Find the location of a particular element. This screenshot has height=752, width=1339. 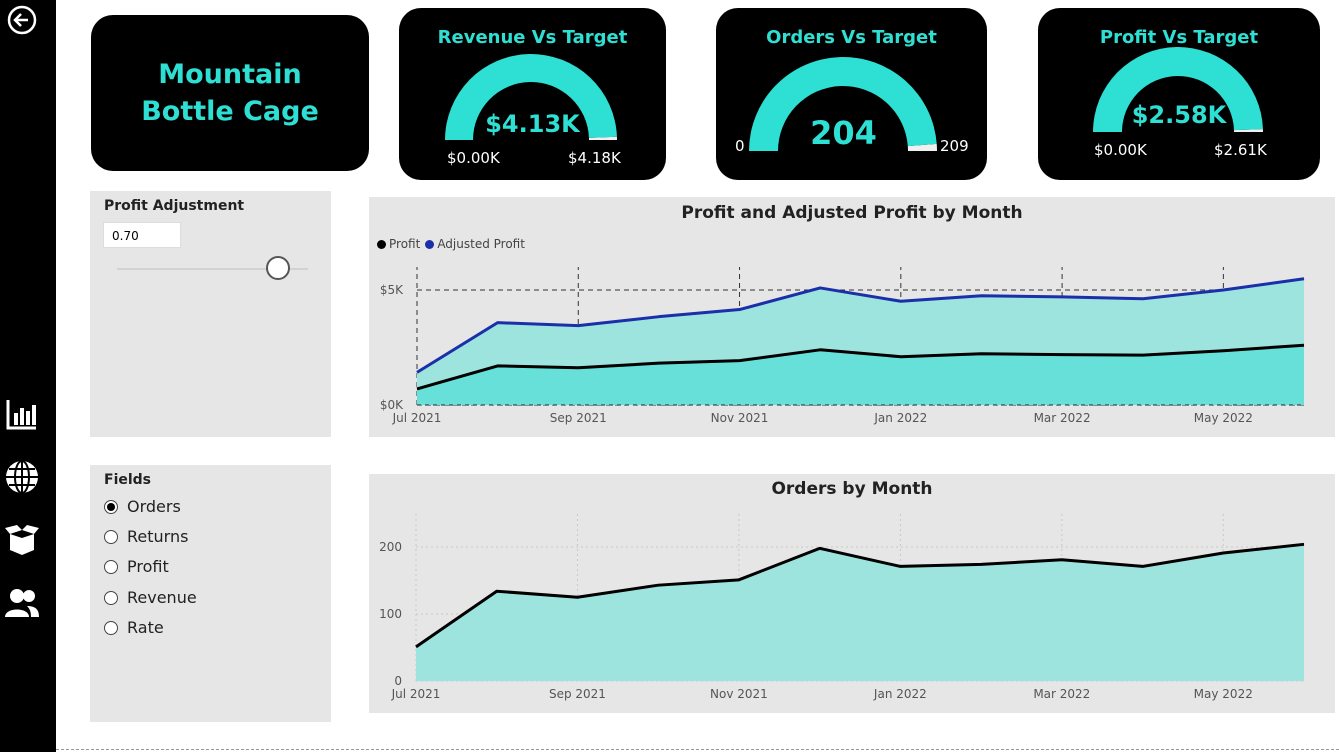

y-tick-label: 200 is located at coordinates (390, 547).